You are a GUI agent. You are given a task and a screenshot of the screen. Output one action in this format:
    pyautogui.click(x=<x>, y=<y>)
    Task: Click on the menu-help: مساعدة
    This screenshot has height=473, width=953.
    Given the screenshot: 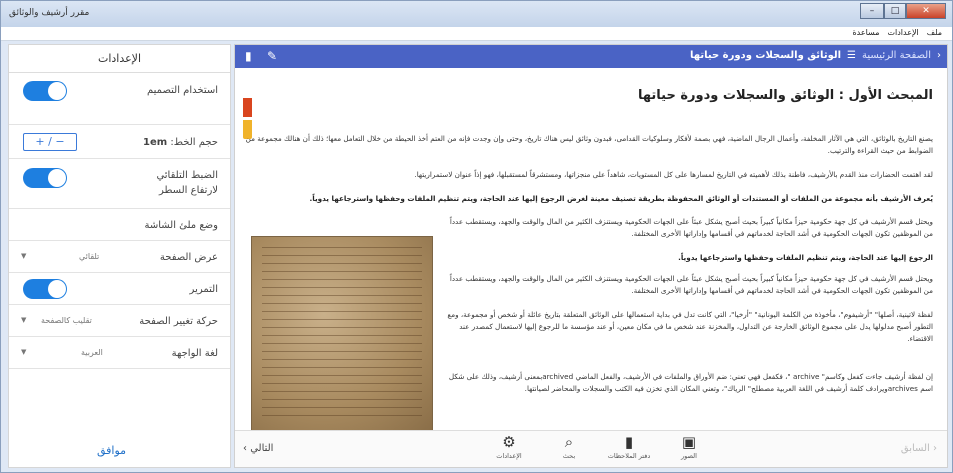 What is the action you would take?
    pyautogui.click(x=865, y=32)
    